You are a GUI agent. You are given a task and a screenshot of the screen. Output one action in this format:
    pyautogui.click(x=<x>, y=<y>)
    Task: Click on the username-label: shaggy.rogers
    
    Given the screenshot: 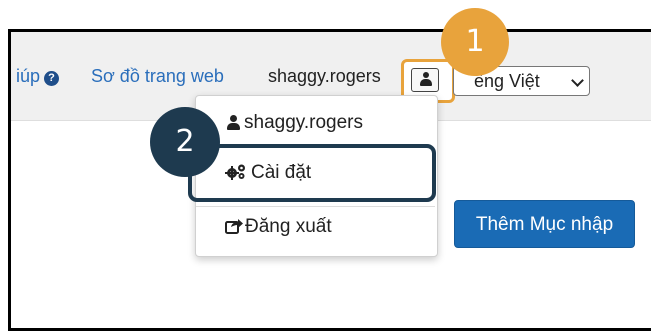 What is the action you would take?
    pyautogui.click(x=324, y=76)
    